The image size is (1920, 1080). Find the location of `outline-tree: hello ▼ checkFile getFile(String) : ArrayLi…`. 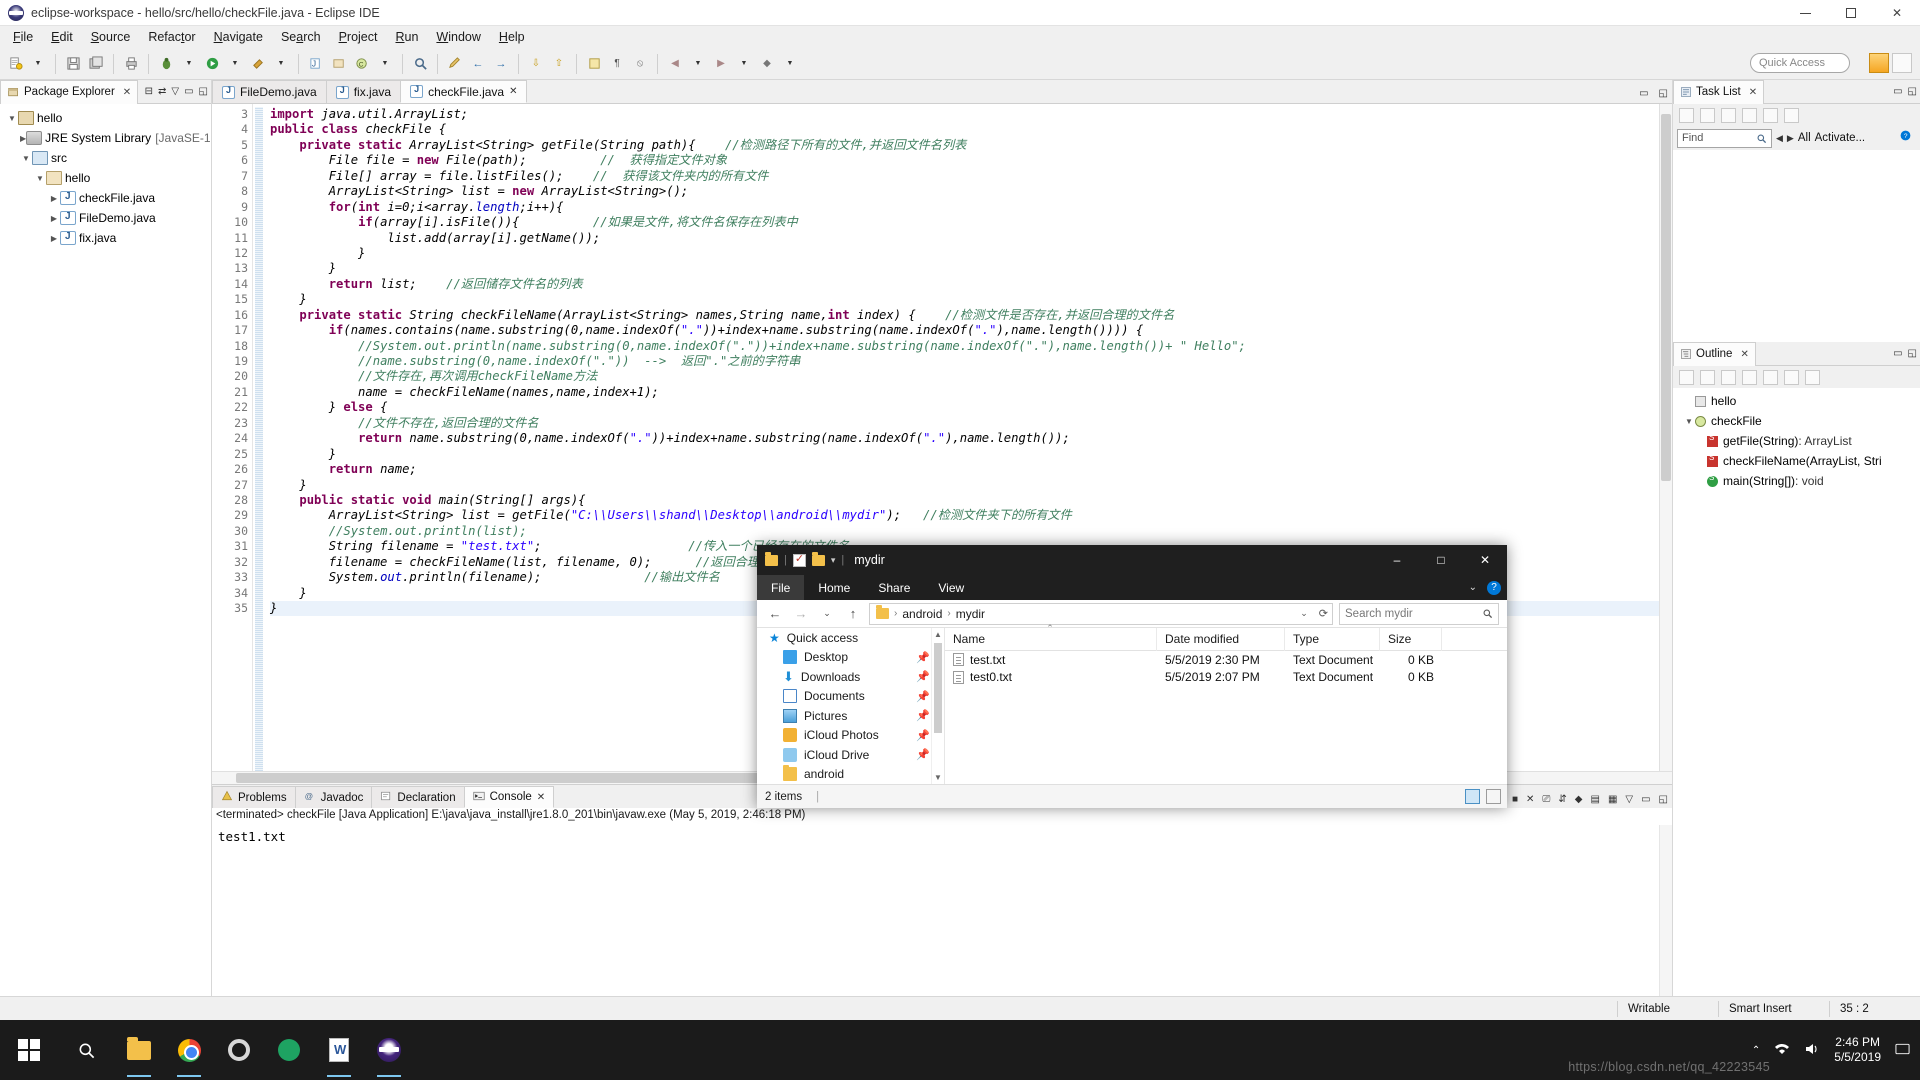

outline-tree: hello ▼ checkFile getFile(String) : ArrayLi… is located at coordinates (1796, 692).